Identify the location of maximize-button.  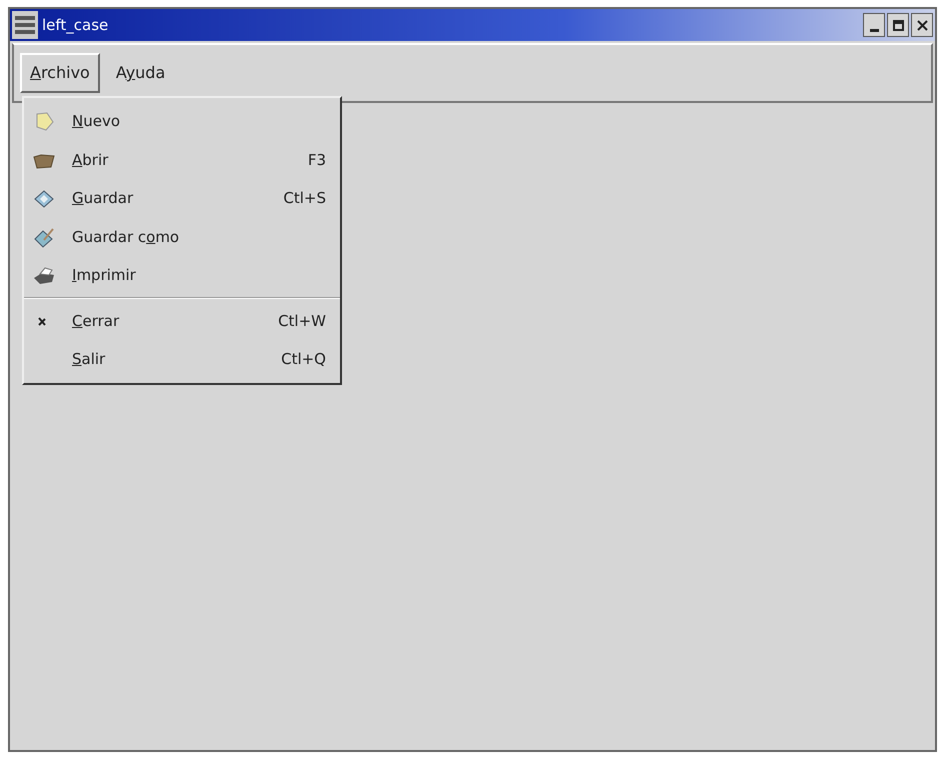
(898, 25).